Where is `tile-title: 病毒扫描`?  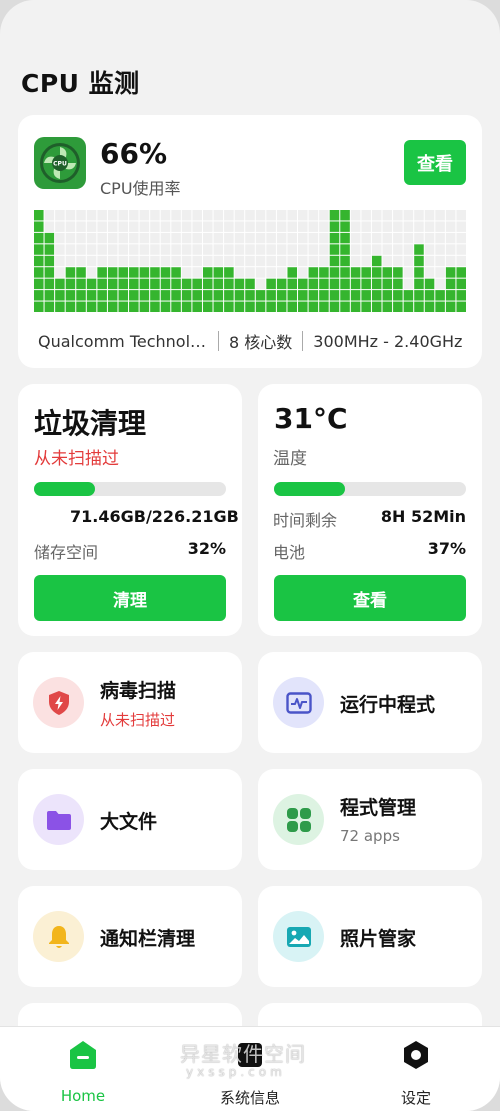
tile-title: 病毒扫描 is located at coordinates (138, 691).